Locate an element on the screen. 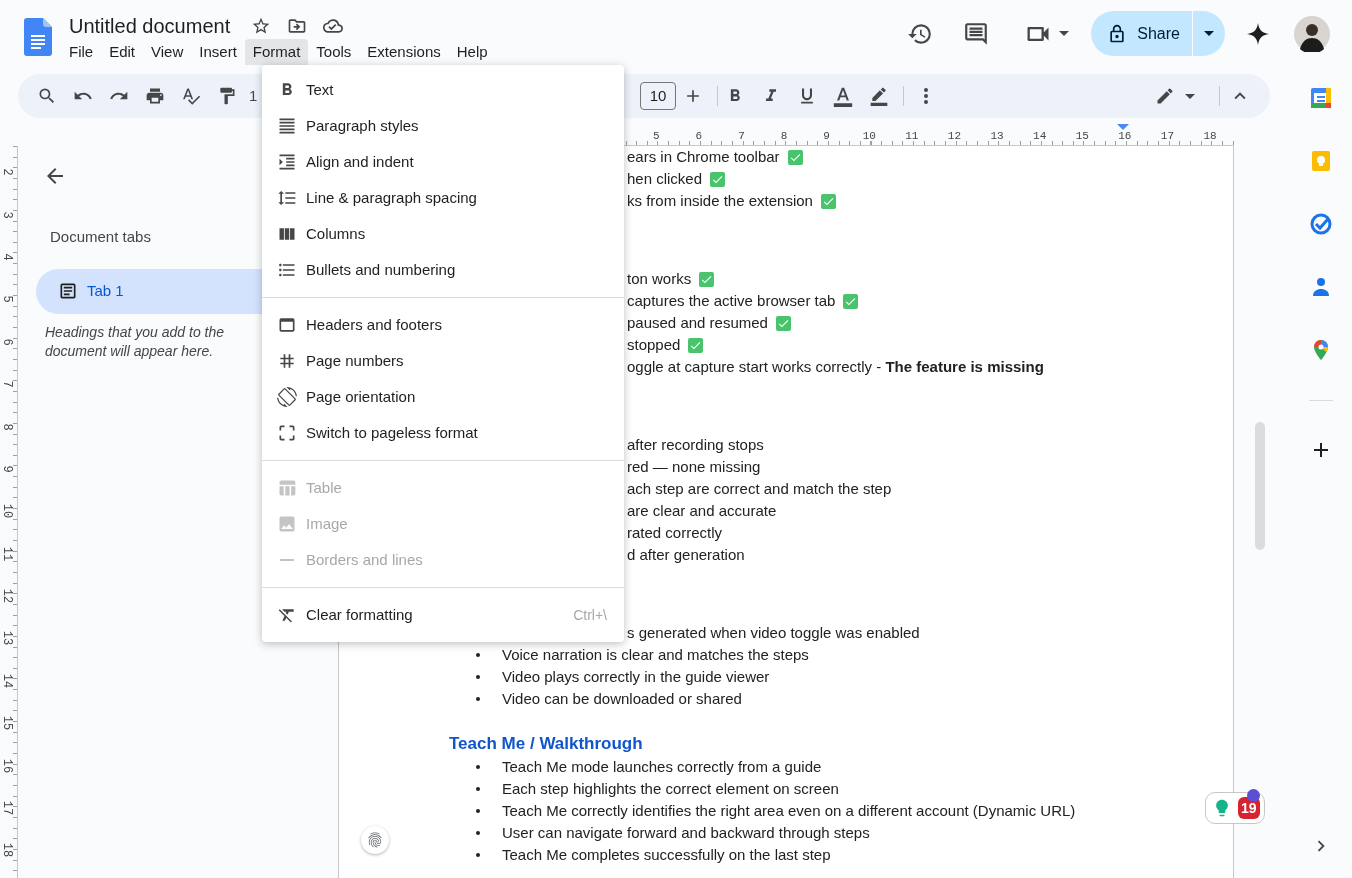 The image size is (1352, 878). shortcut-text: Ctrl+\ is located at coordinates (590, 615).